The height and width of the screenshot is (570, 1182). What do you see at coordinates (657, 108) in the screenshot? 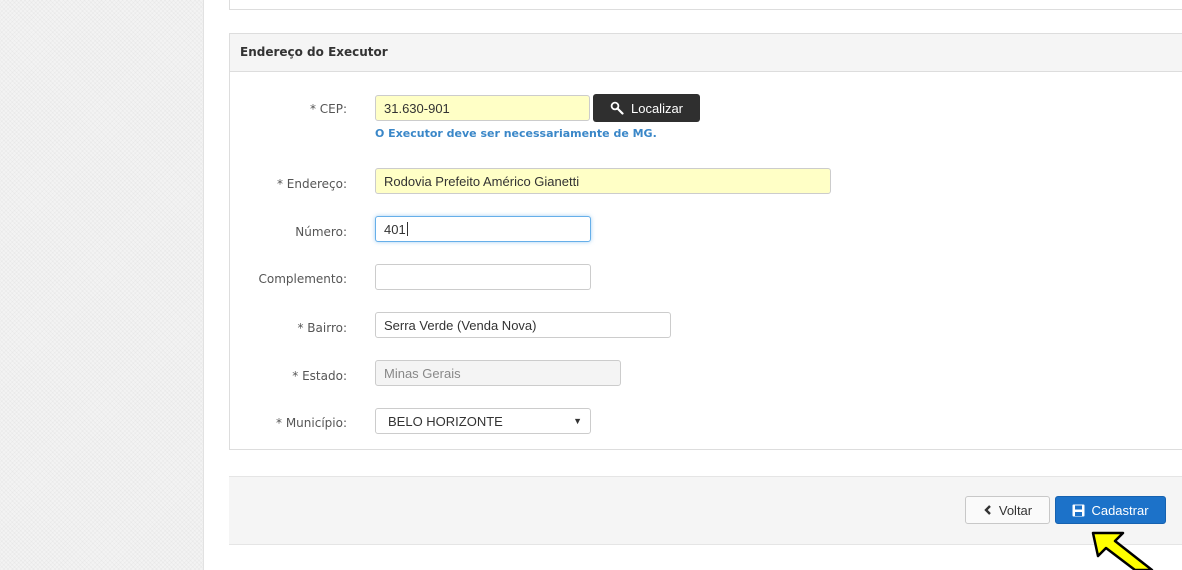
I see `localizar-label: Localizar` at bounding box center [657, 108].